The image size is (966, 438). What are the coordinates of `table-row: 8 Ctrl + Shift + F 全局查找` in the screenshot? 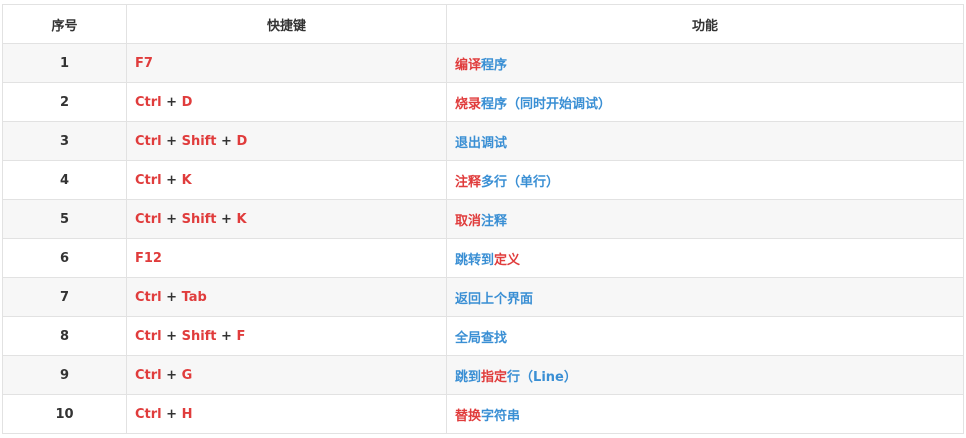 It's located at (483, 336).